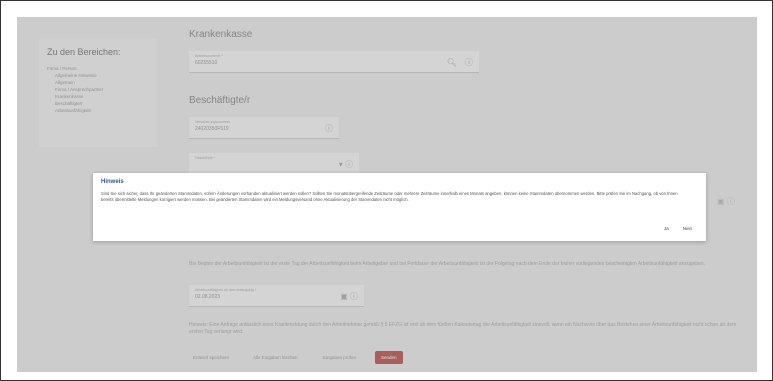  What do you see at coordinates (678, 228) in the screenshot?
I see `dialog-actions: Ja Nein` at bounding box center [678, 228].